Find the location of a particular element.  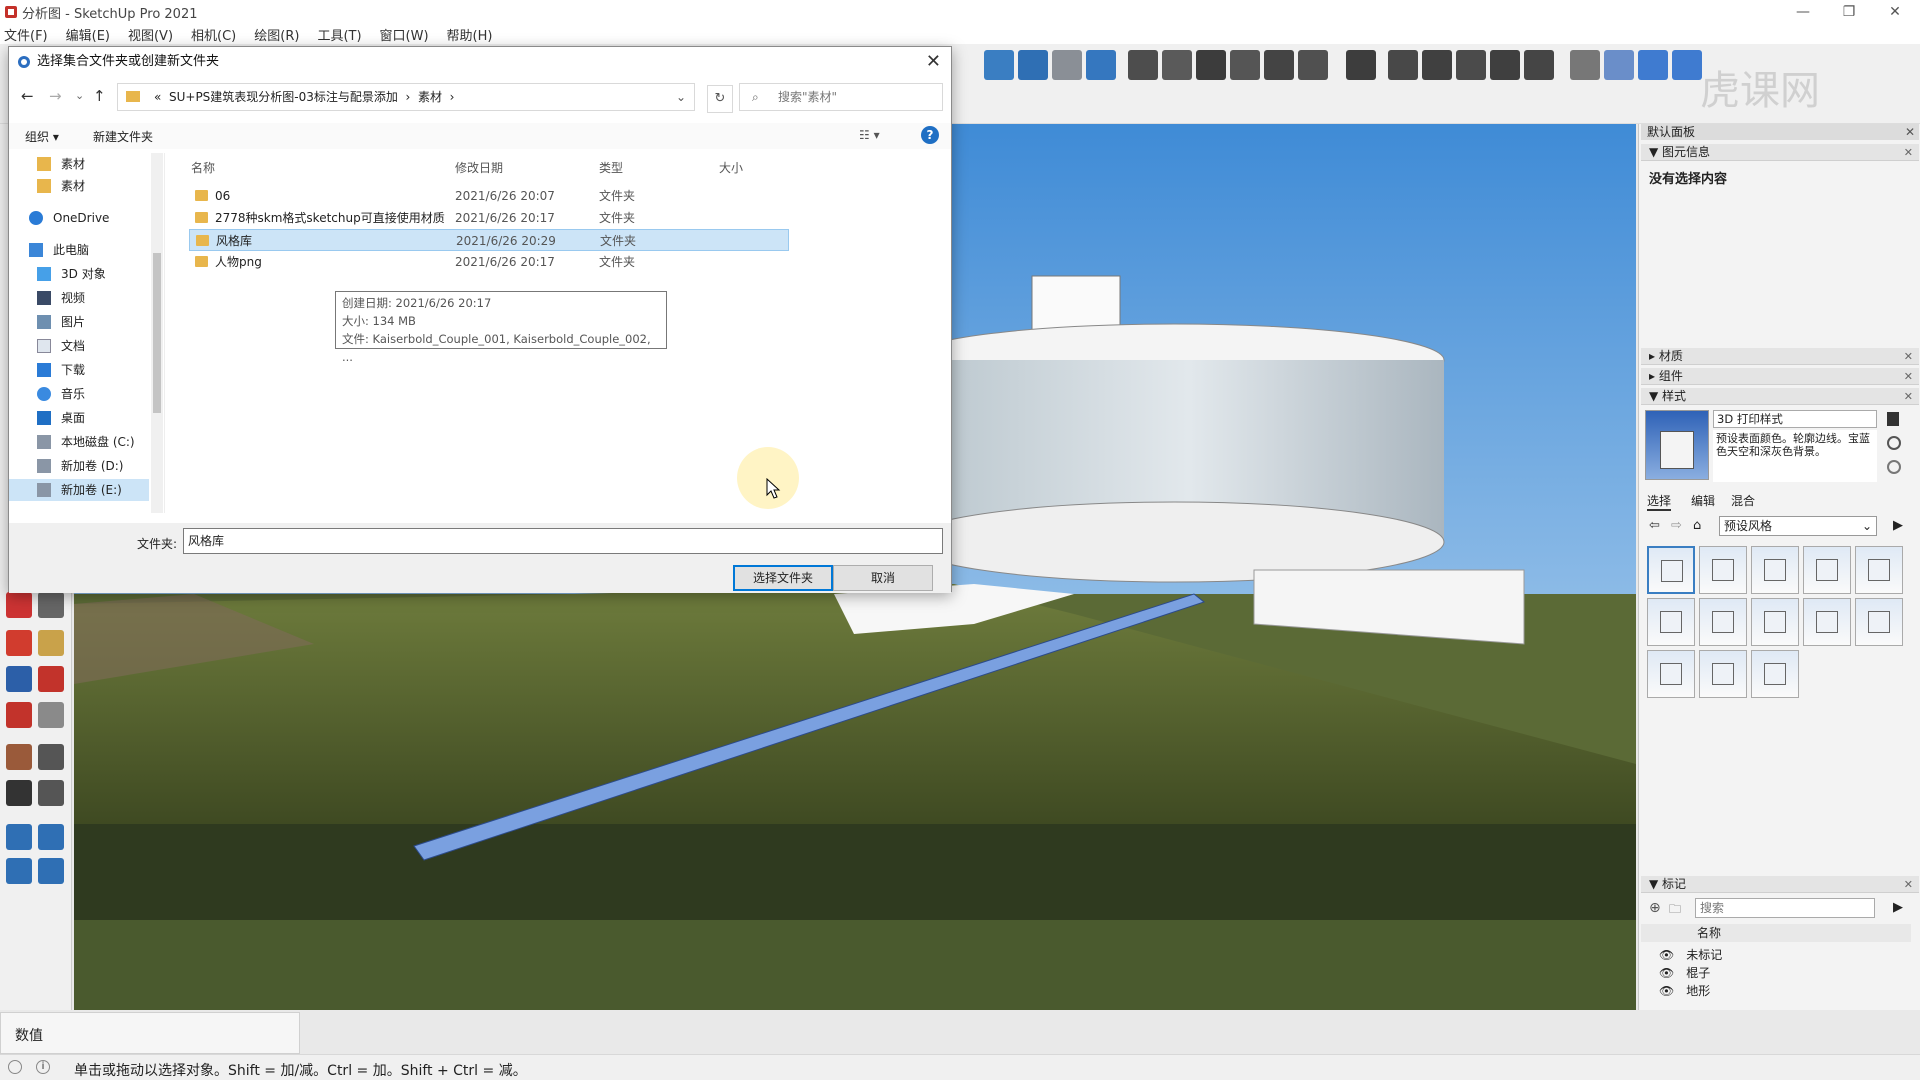

nav-item-drive-c: 本地磁盘 (C:) is located at coordinates (79, 442).